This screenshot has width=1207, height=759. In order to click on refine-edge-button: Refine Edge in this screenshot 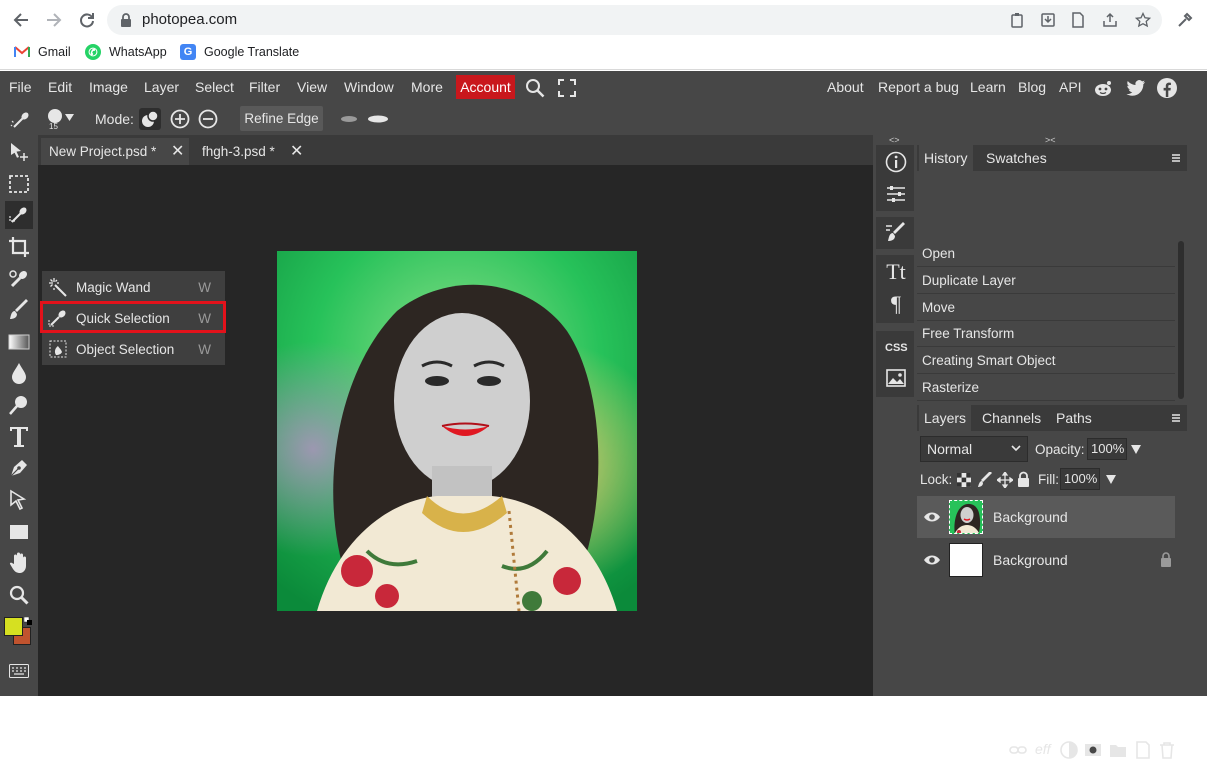, I will do `click(281, 118)`.